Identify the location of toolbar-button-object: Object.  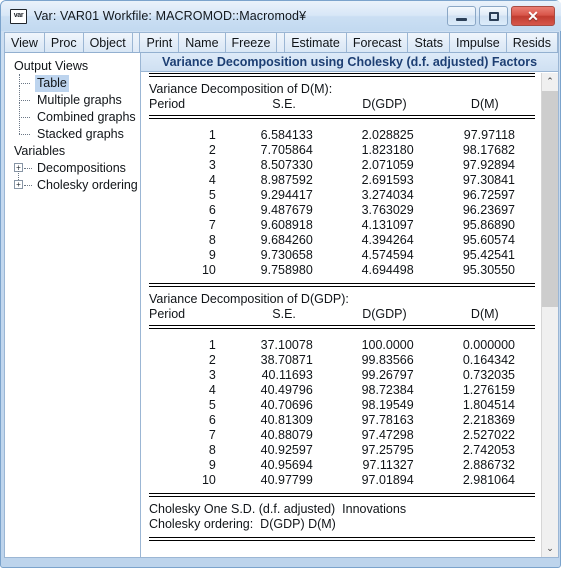
(108, 42).